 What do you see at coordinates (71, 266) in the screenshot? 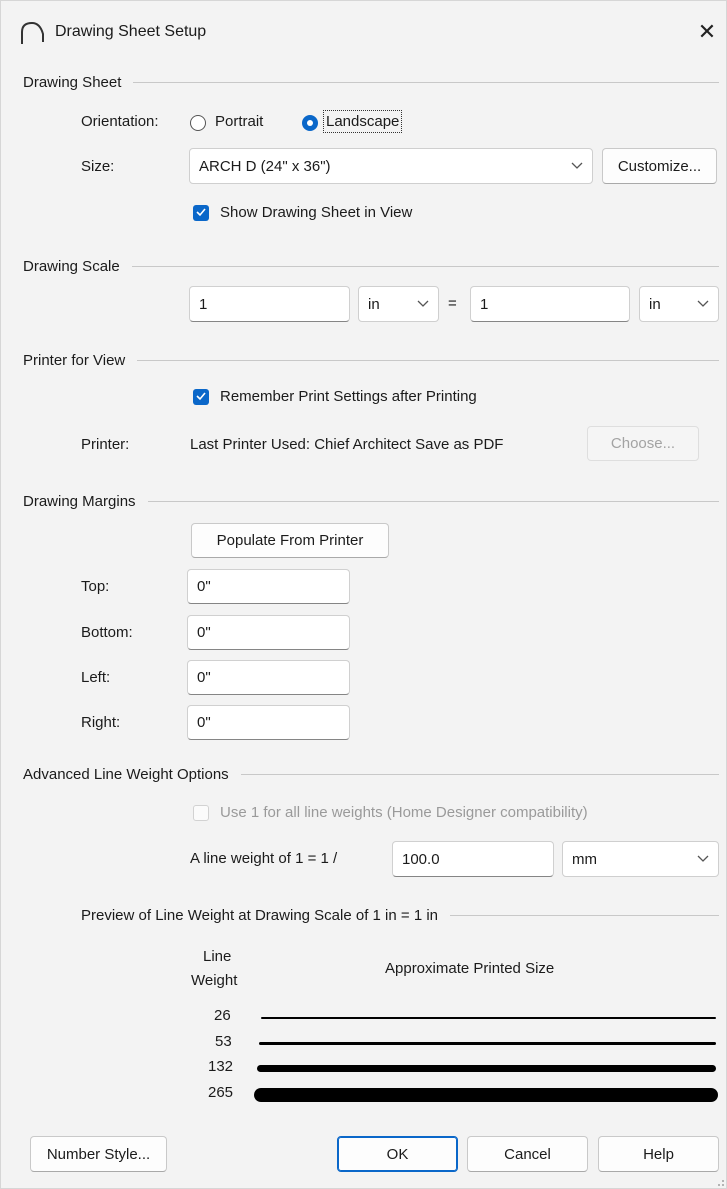
I see `drawing-scale-heading: Drawing Scale` at bounding box center [71, 266].